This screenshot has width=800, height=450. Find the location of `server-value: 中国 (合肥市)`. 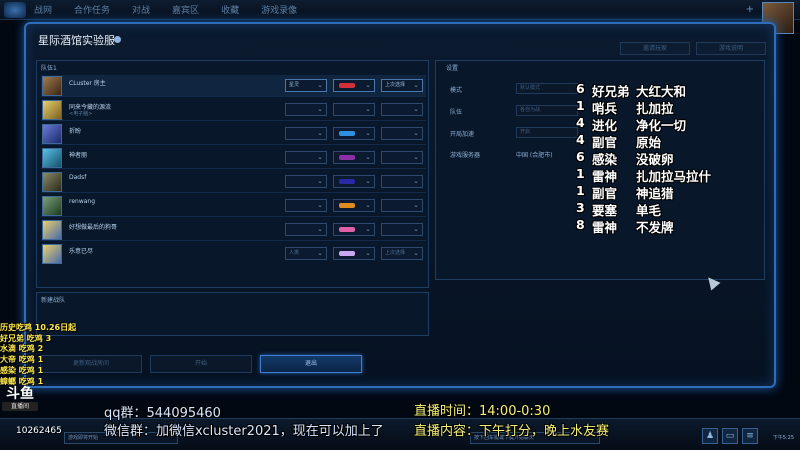

server-value: 中国 (合肥市) is located at coordinates (534, 155).